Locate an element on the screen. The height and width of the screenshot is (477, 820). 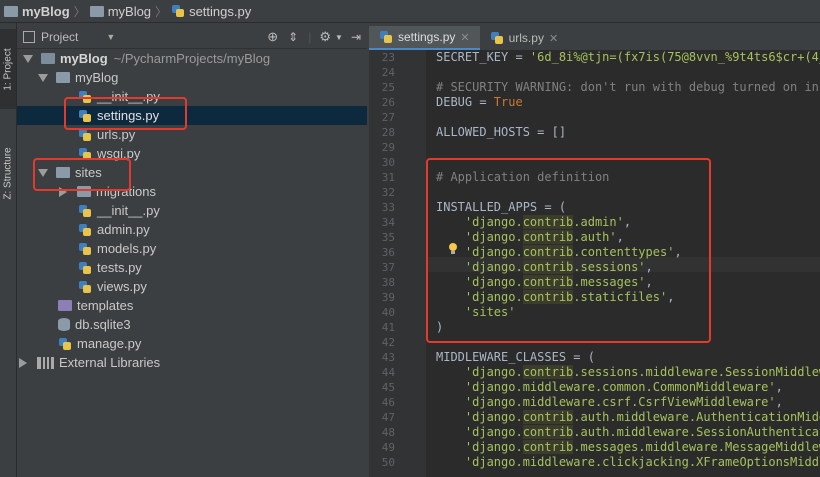
line-number: 39 is located at coordinates (388, 297).